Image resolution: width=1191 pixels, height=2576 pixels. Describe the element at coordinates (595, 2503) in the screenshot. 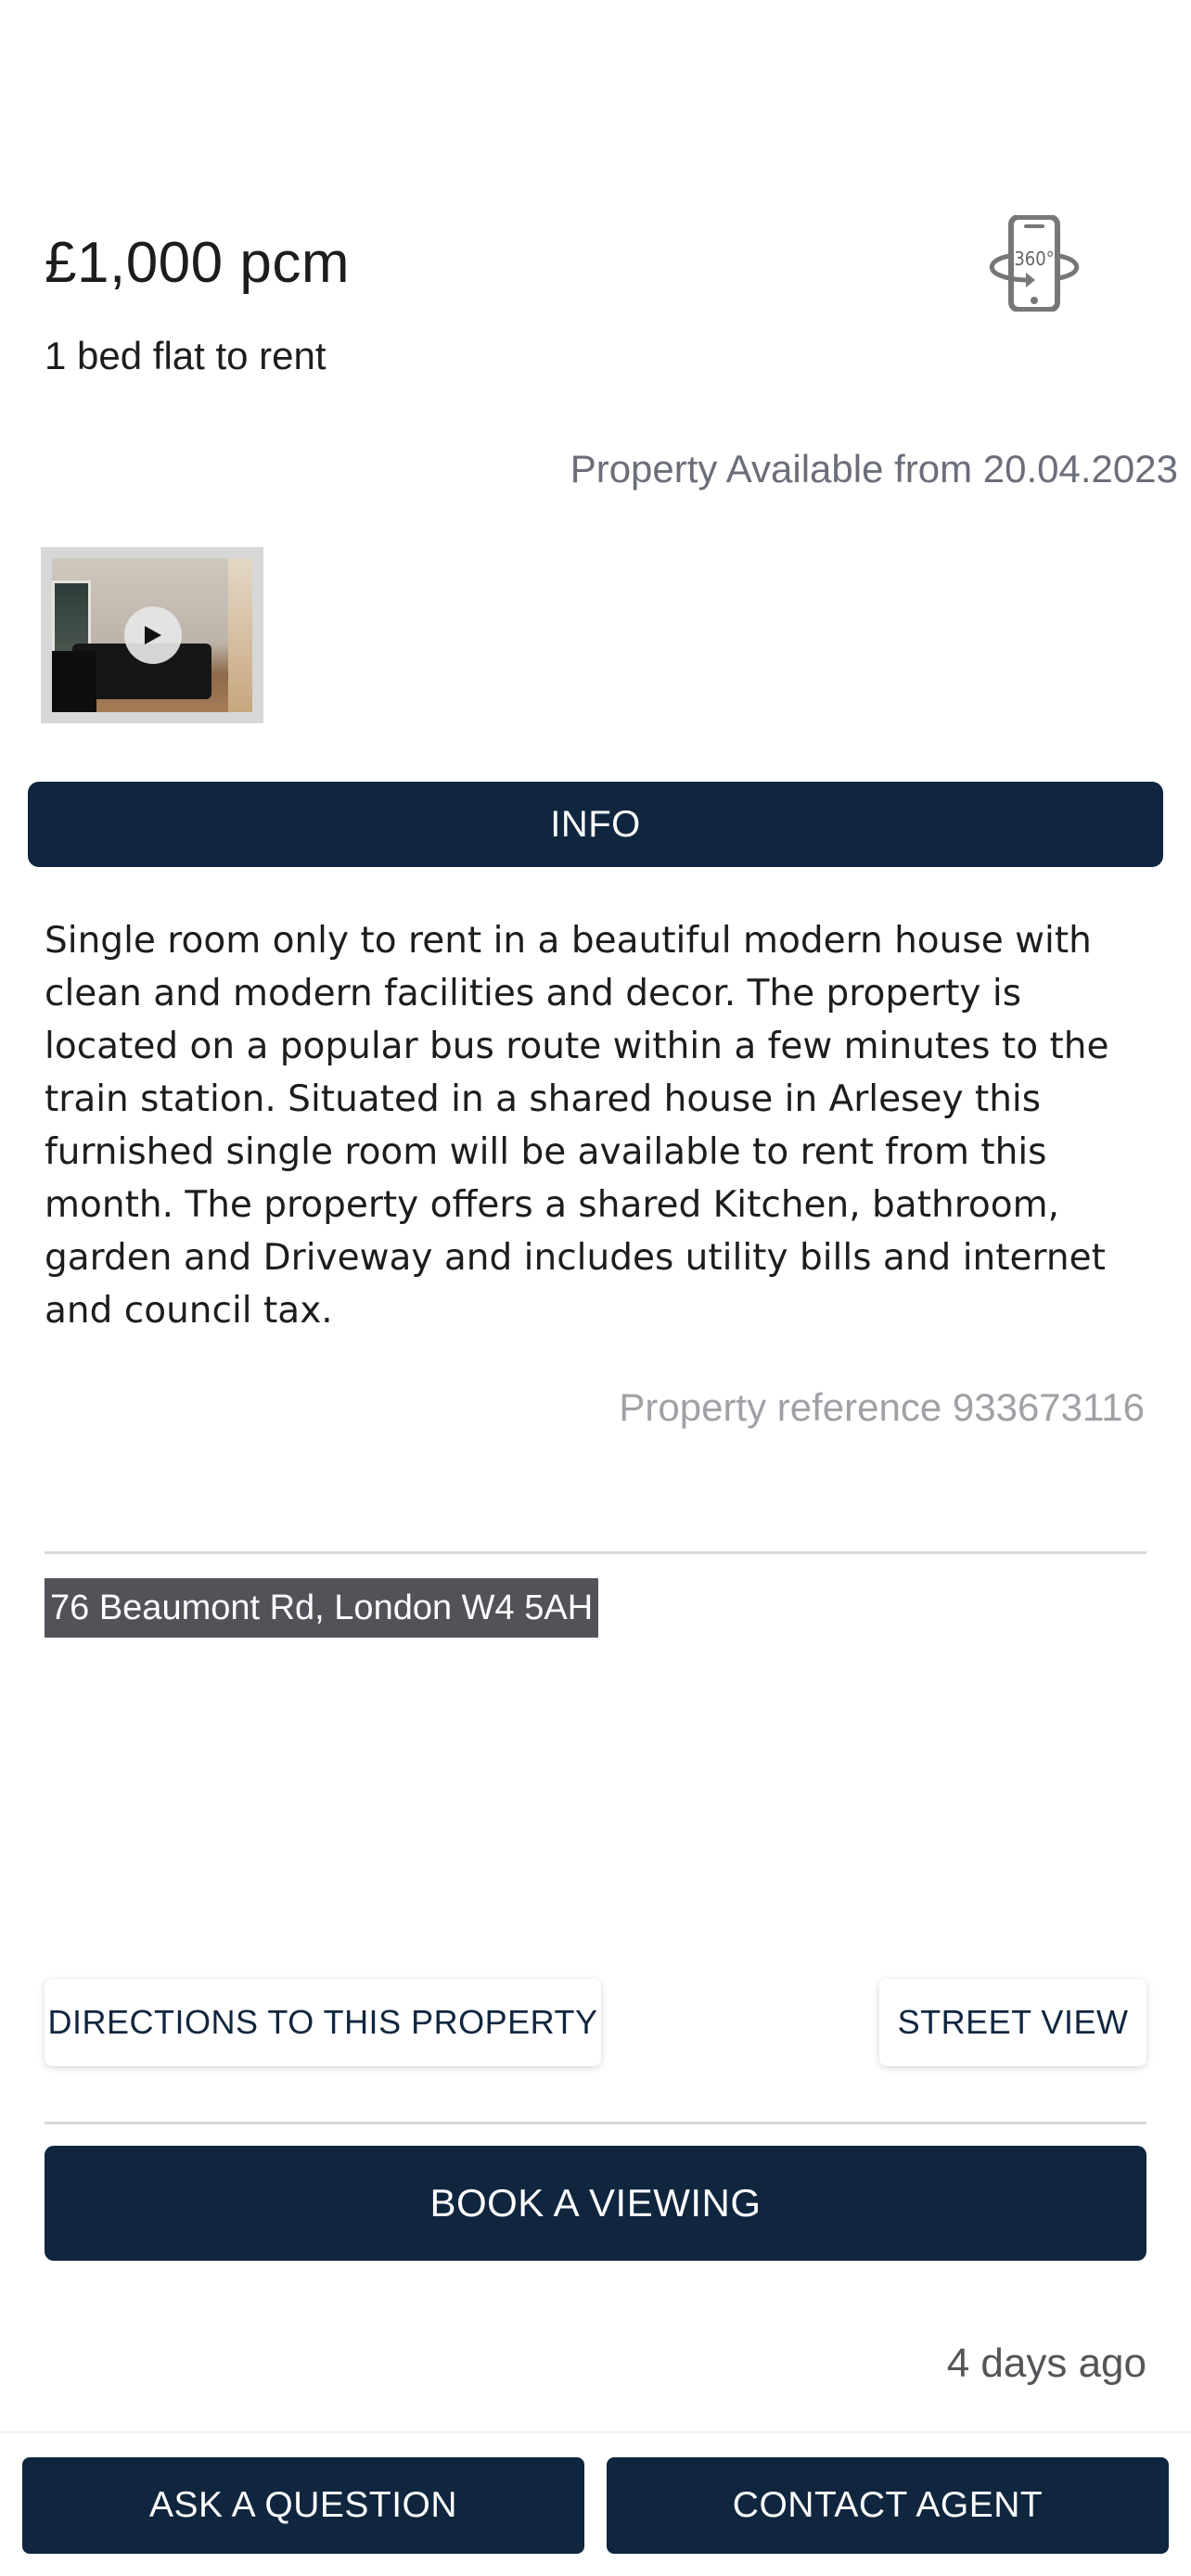

I see `bottom-action-bar: ASK A QUESTION CONTACT AGENT` at that location.